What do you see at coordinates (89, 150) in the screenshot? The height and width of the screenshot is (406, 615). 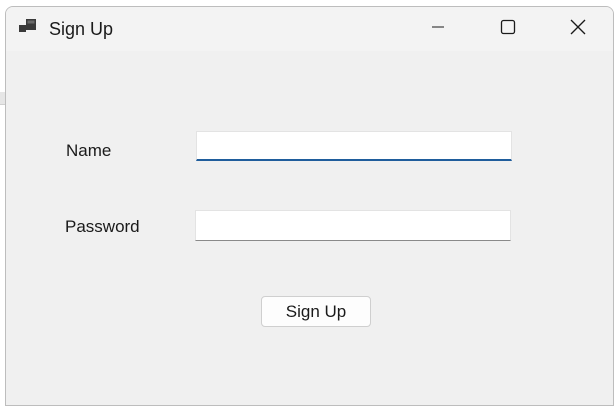 I see `name-label: Name` at bounding box center [89, 150].